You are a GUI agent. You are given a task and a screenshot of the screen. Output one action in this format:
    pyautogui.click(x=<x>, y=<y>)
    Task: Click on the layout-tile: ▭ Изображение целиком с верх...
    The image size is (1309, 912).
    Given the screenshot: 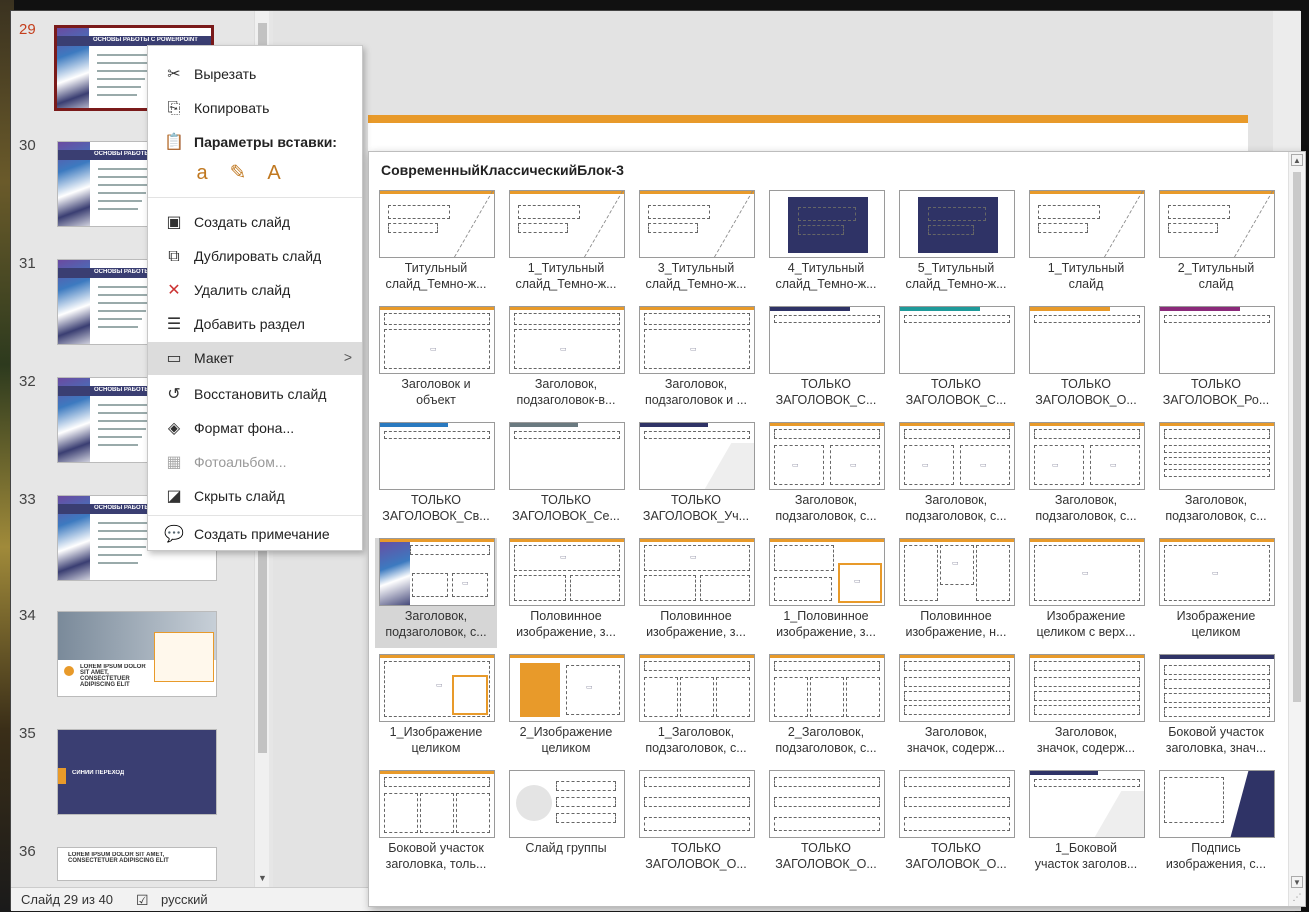 What is the action you would take?
    pyautogui.click(x=1086, y=593)
    